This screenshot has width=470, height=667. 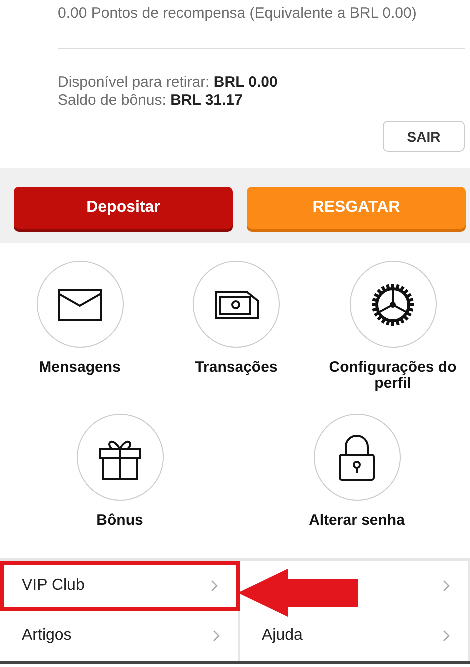 What do you see at coordinates (80, 304) in the screenshot?
I see `envelope-icon` at bounding box center [80, 304].